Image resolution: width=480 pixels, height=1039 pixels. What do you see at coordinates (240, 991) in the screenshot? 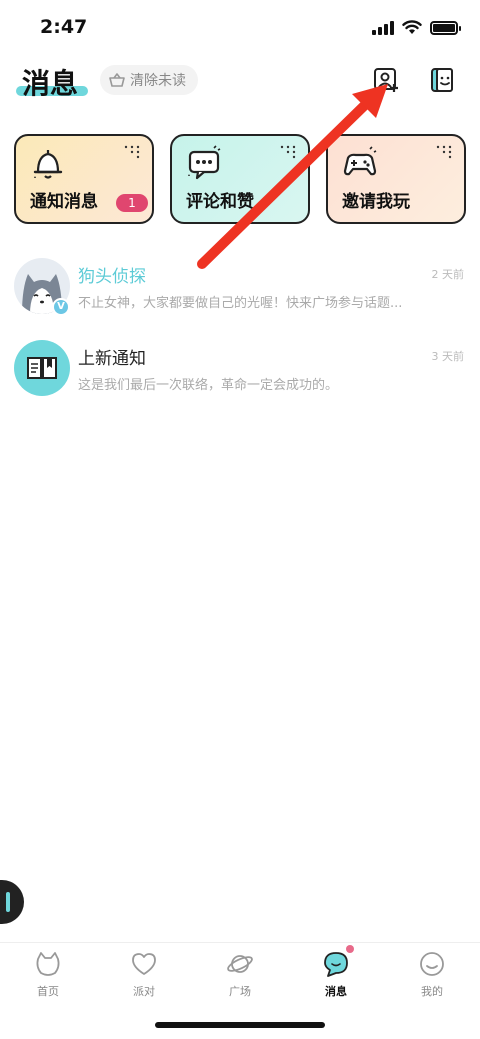
I see `tab-label: 广场` at bounding box center [240, 991].